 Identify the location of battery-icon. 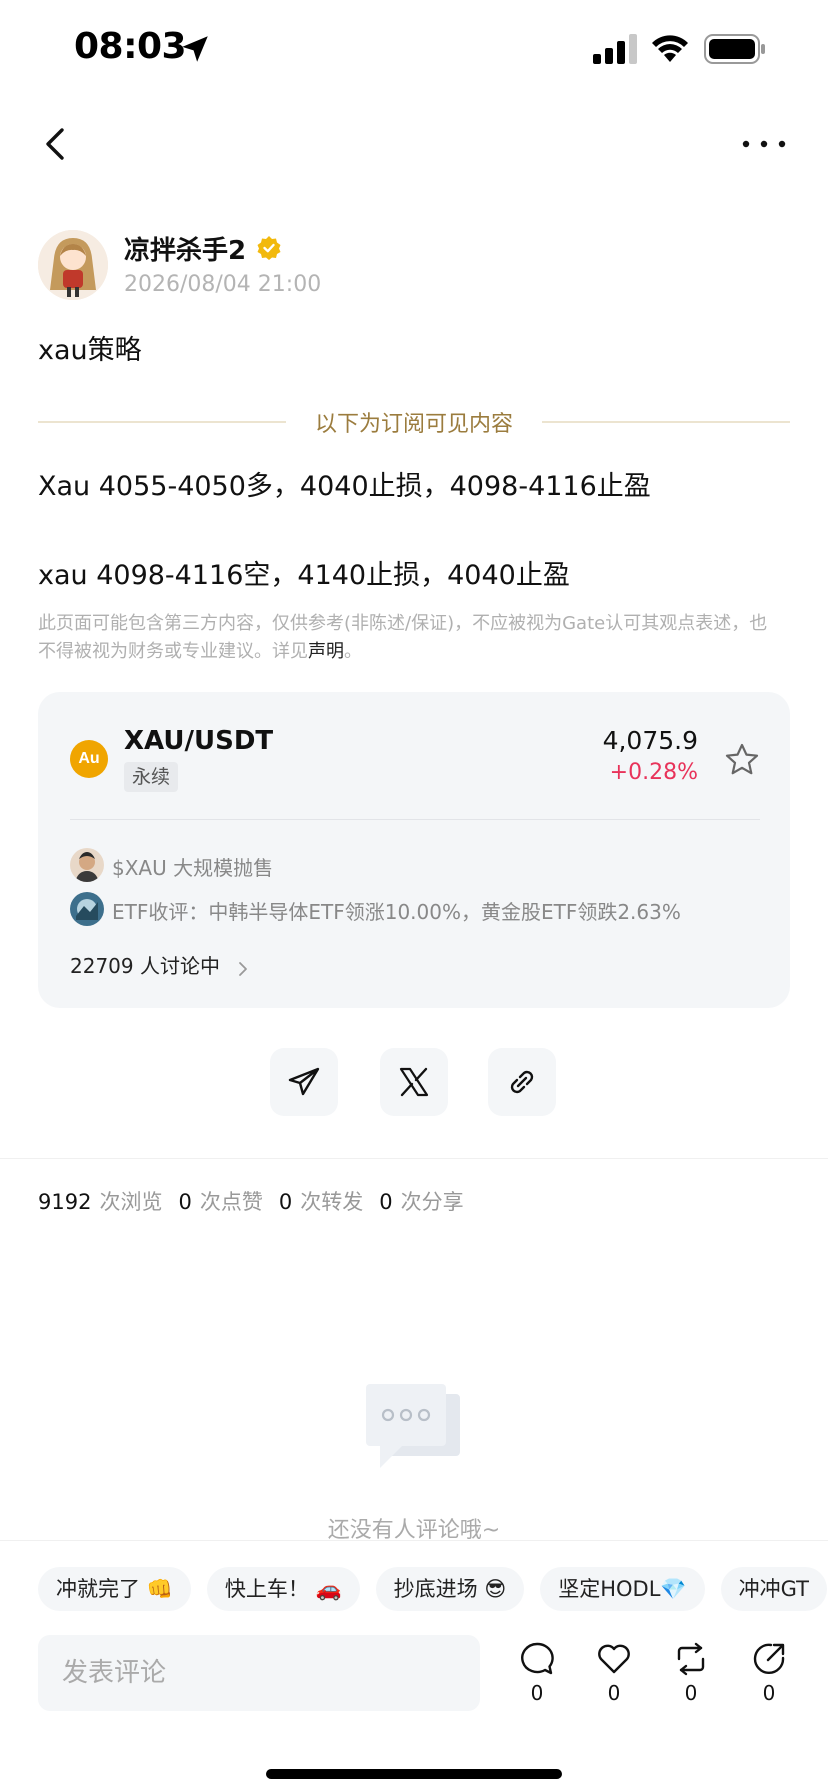
(734, 49).